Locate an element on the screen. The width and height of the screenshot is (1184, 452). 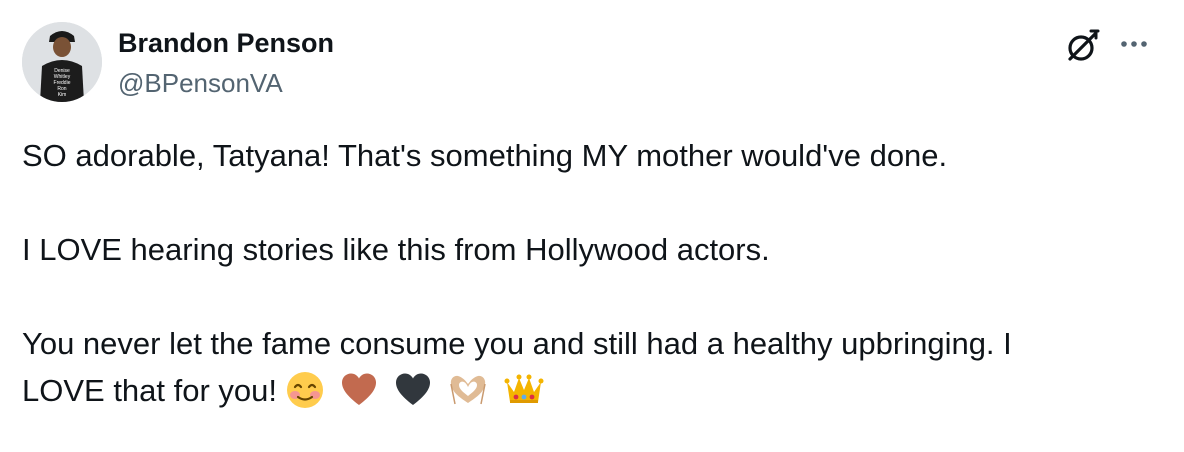
black-heart-emoji is located at coordinates (413, 389).